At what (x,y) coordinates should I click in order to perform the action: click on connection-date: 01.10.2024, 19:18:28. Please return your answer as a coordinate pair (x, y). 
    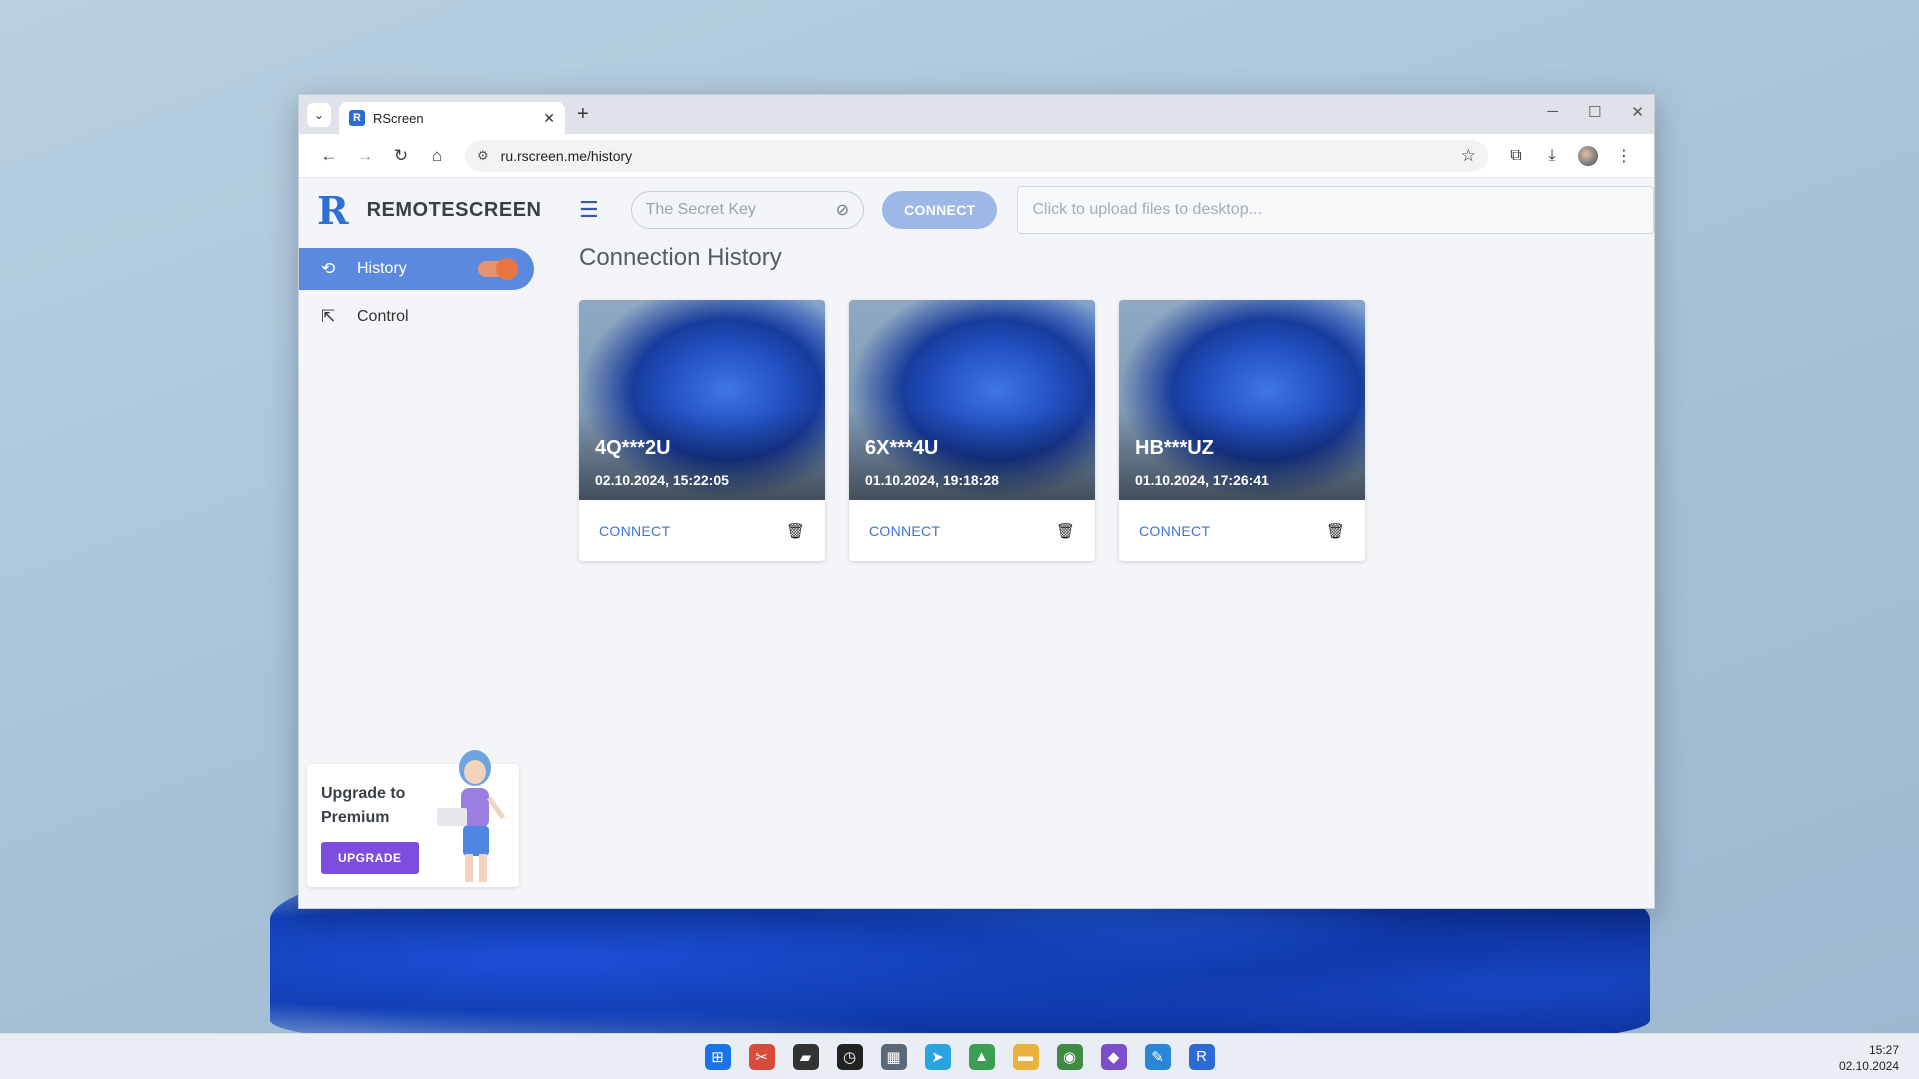
    Looking at the image, I should click on (932, 480).